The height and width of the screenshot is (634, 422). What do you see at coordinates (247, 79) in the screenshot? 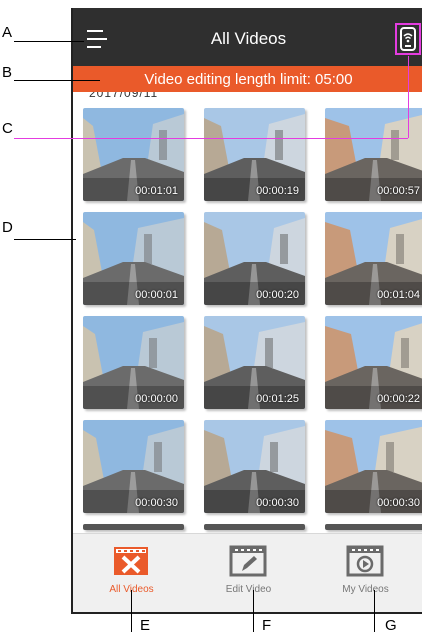
I see `length-limit-banner: Video editing length limit: 05:00` at bounding box center [247, 79].